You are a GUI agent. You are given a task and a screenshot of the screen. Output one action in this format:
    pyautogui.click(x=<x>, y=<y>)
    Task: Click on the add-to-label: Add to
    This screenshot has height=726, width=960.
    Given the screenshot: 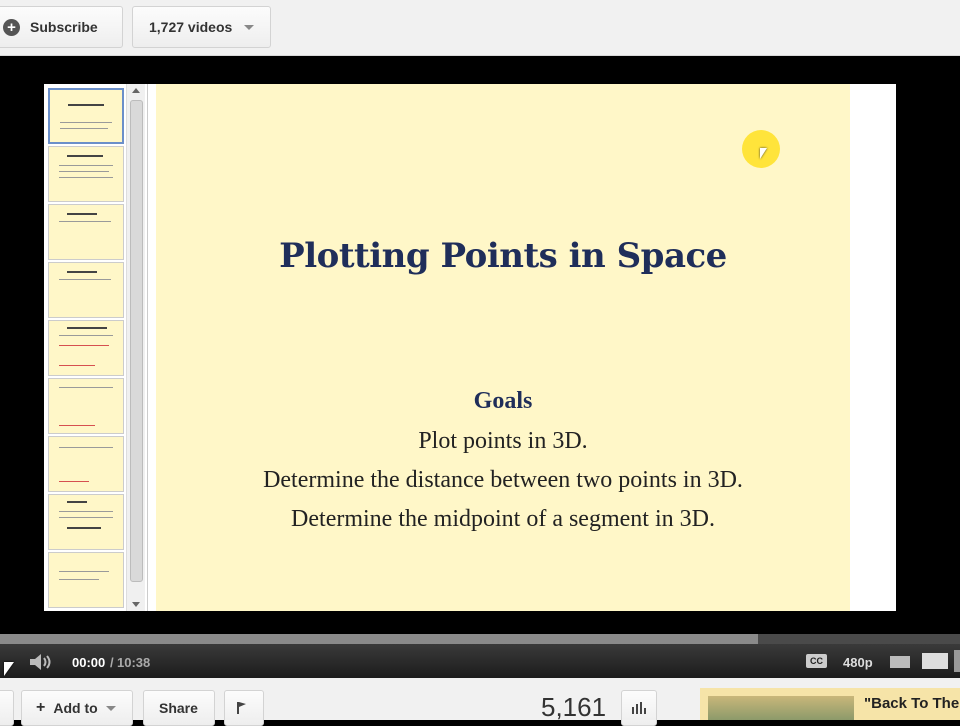 What is the action you would take?
    pyautogui.click(x=75, y=708)
    